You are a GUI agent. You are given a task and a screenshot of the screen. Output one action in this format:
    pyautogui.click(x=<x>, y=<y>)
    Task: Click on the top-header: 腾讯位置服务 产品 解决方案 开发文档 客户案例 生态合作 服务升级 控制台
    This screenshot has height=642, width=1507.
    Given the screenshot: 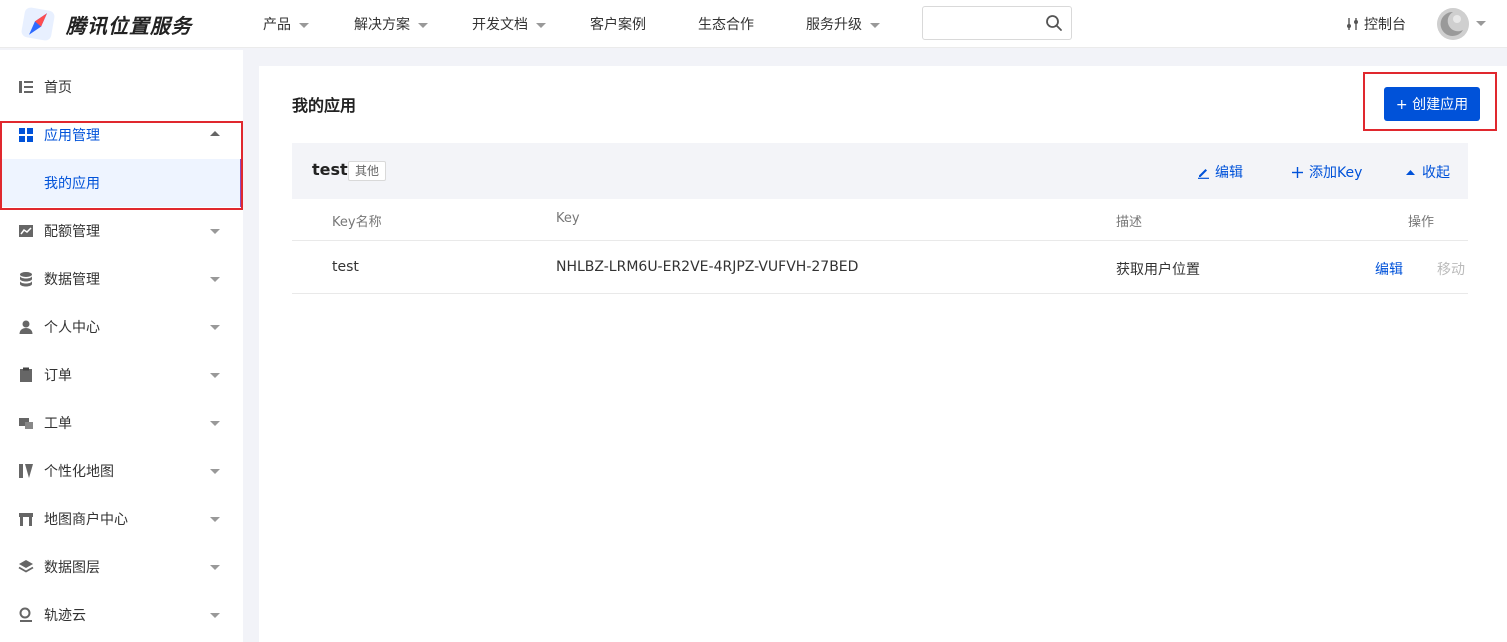 What is the action you would take?
    pyautogui.click(x=753, y=24)
    